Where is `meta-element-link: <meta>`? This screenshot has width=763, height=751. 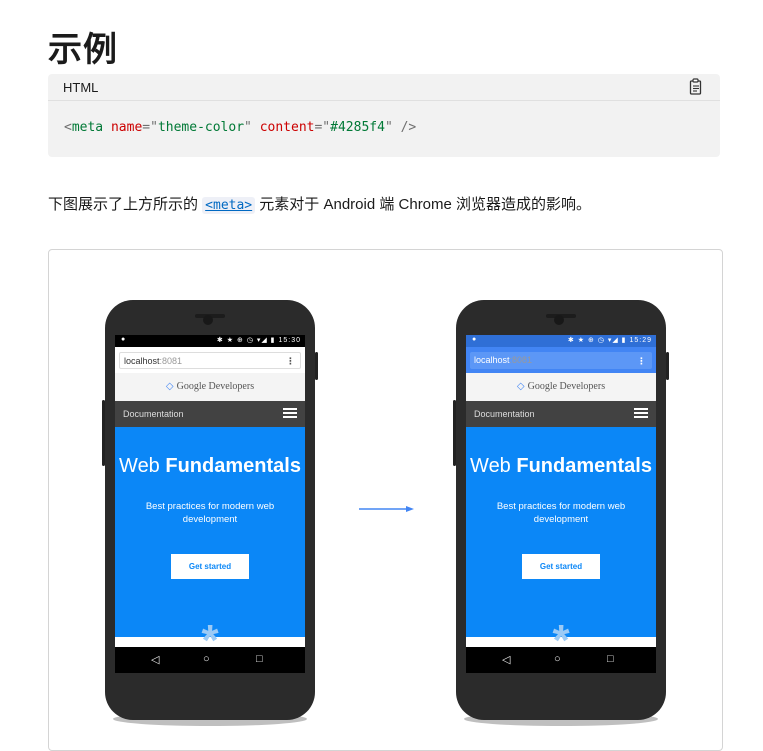
meta-element-link: <meta> is located at coordinates (229, 205).